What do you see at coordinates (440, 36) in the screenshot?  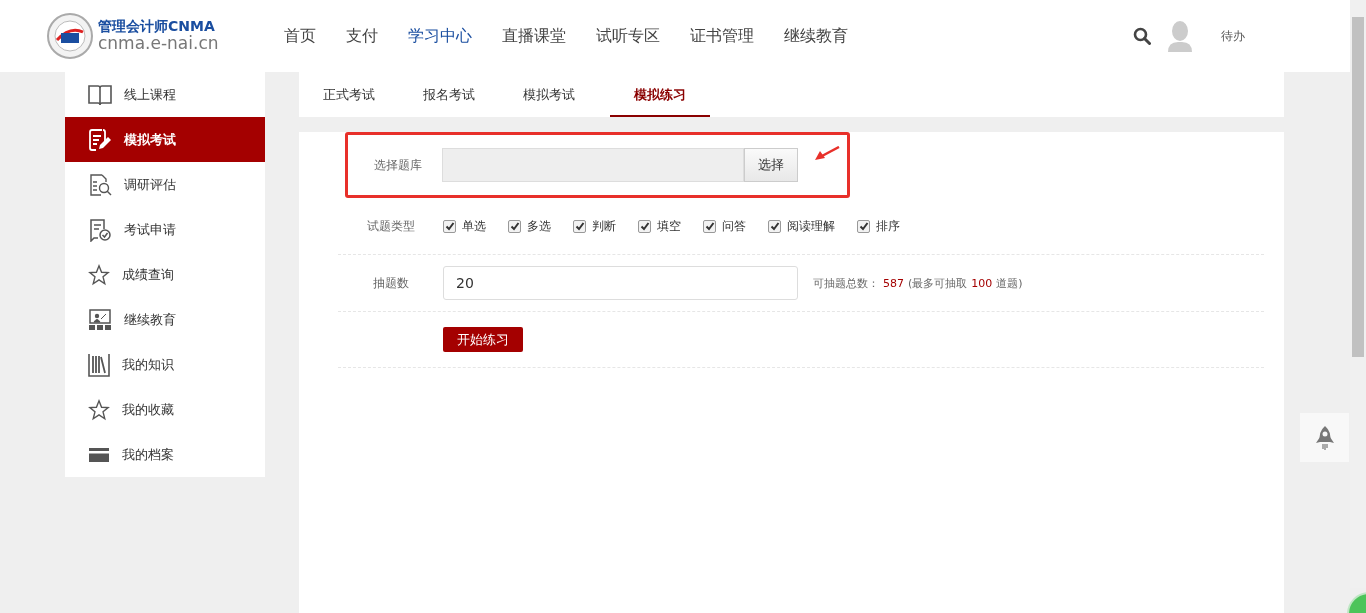 I see `nav-link: 学习中心` at bounding box center [440, 36].